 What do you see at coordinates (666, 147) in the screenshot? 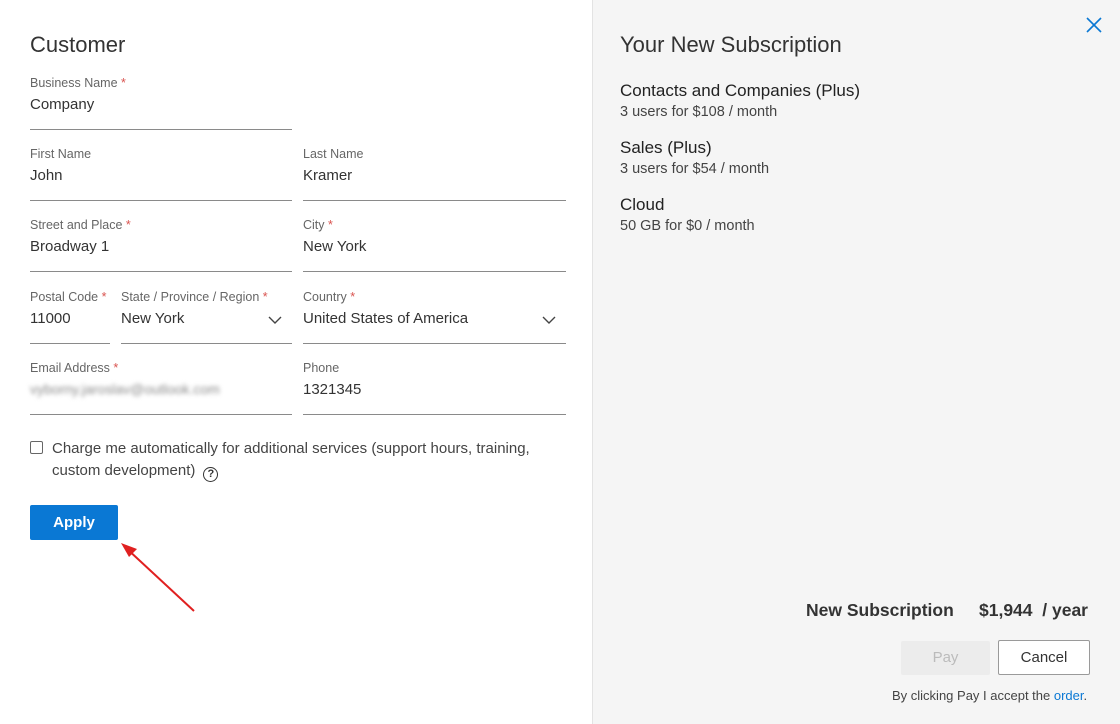
I see `subscription-item-name: Sales (Plus)` at bounding box center [666, 147].